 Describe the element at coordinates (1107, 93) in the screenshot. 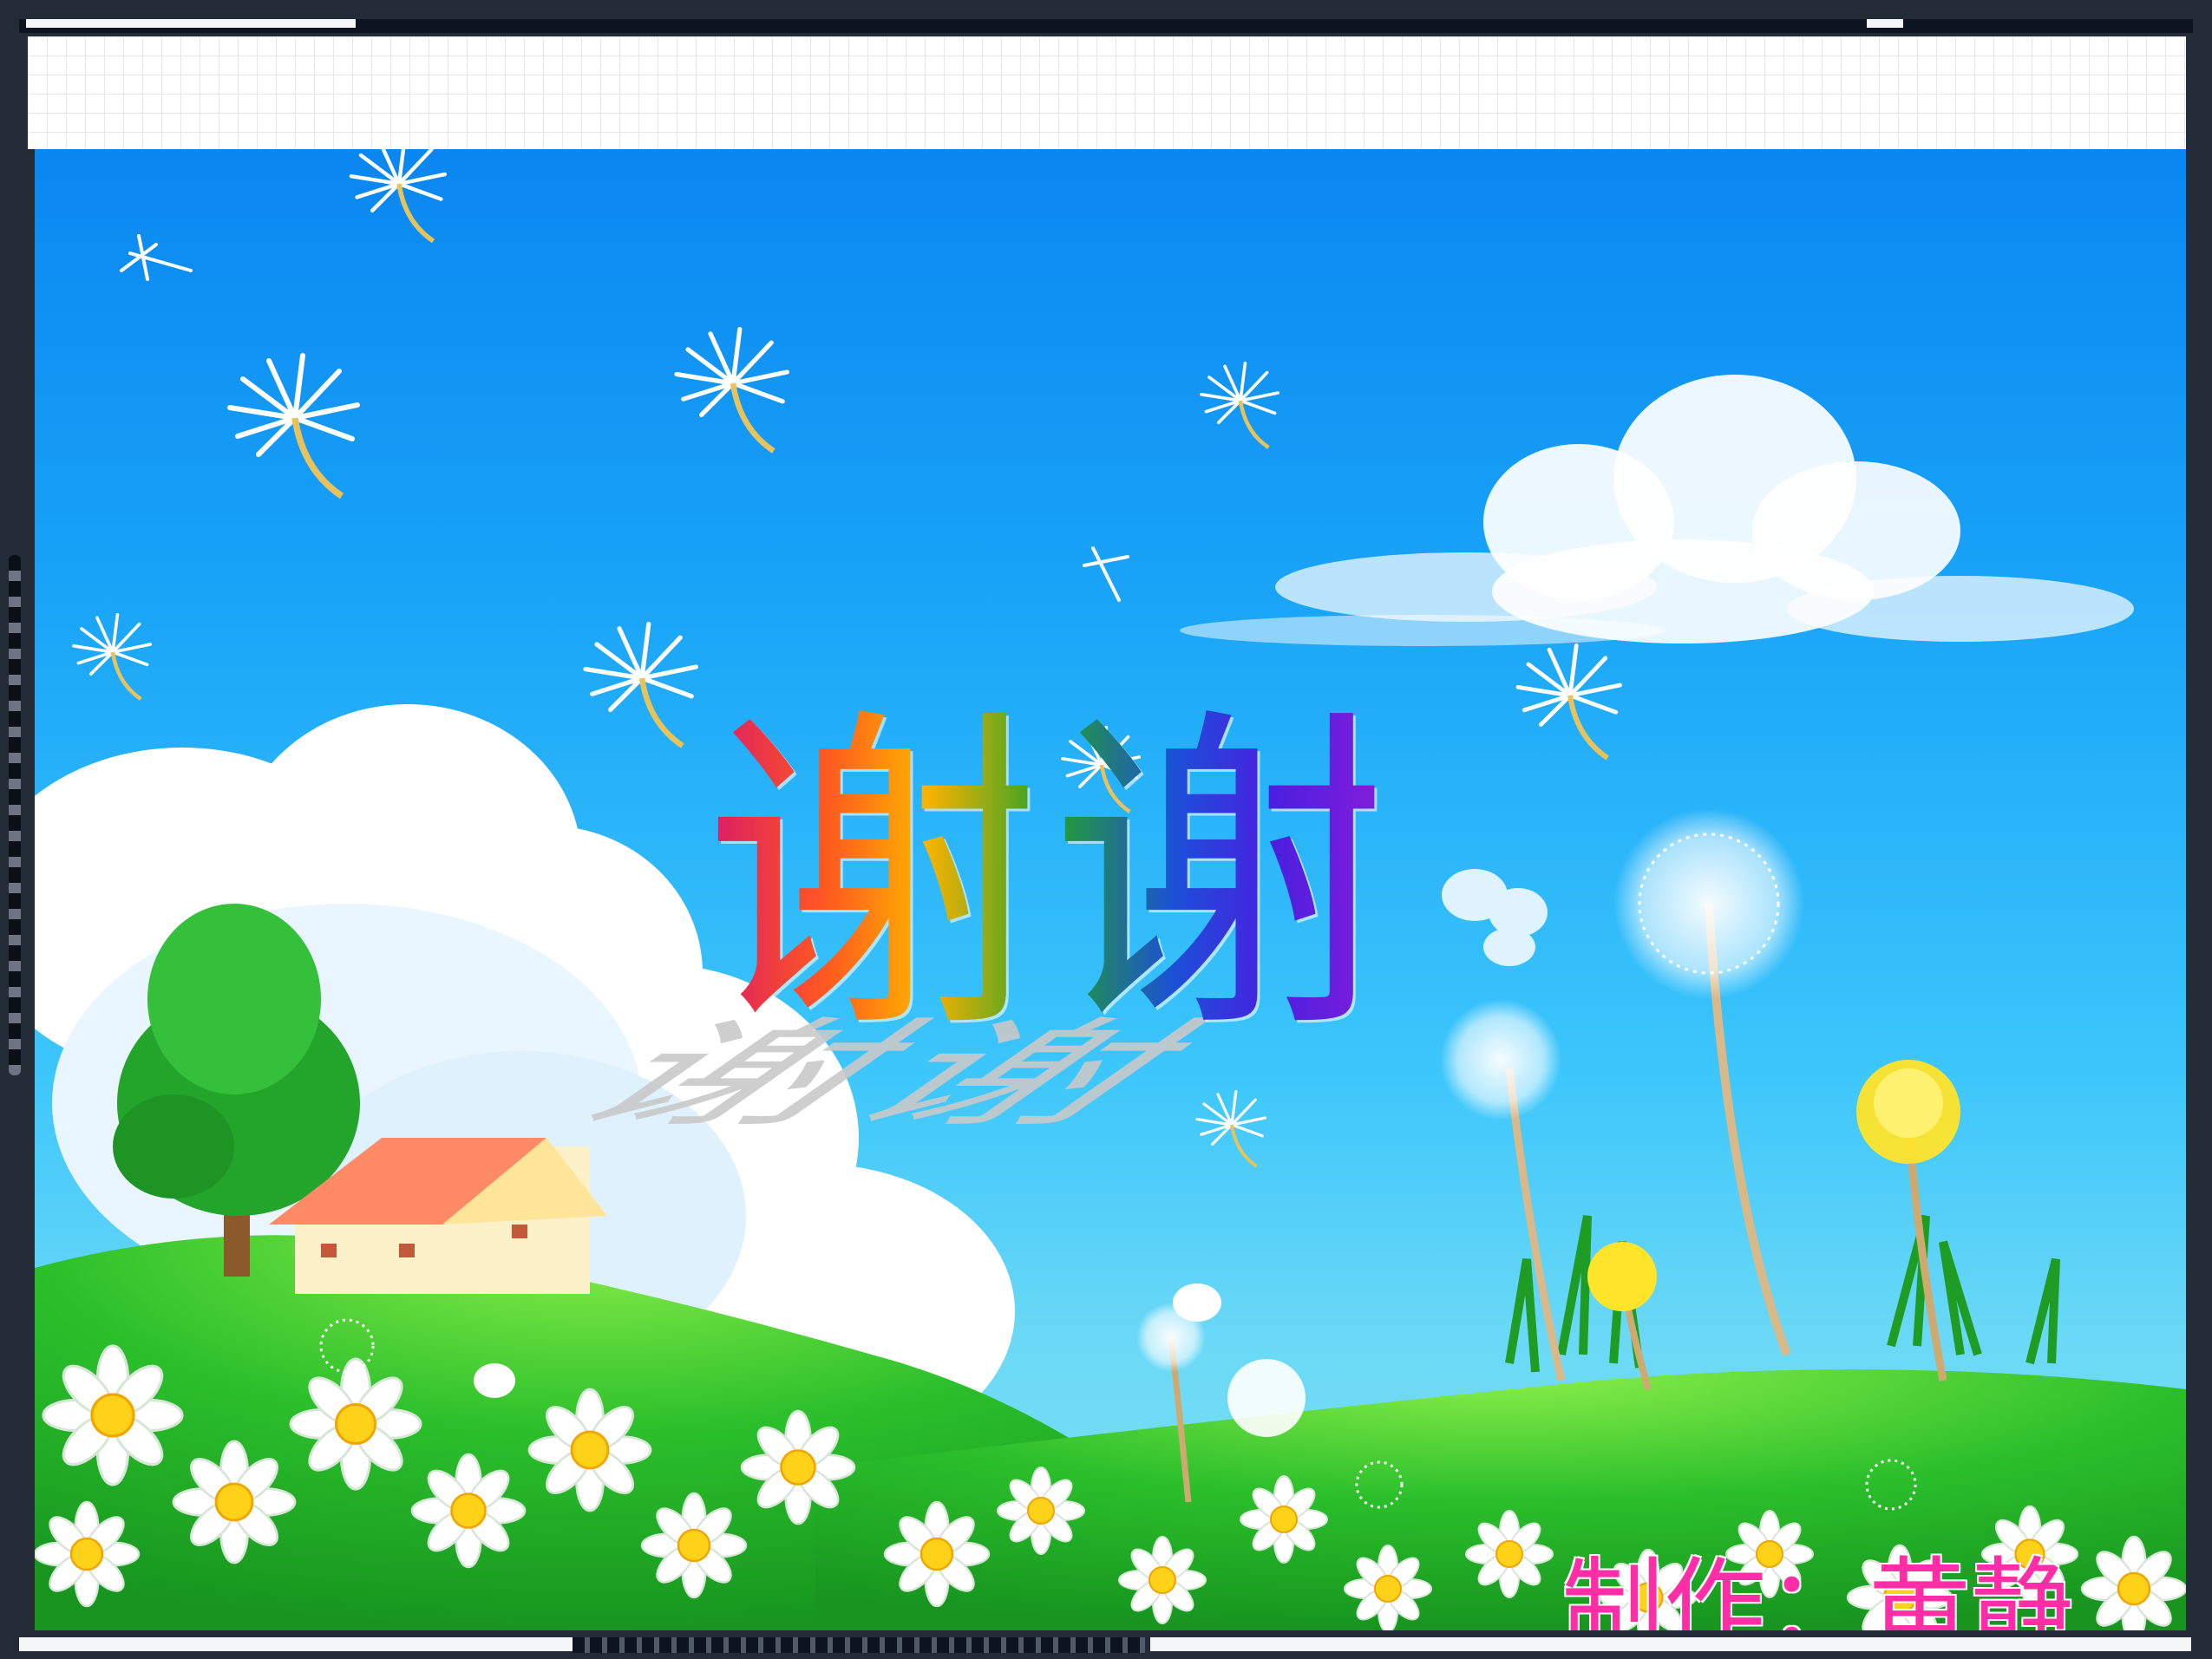

I see `grid-paper-header` at that location.